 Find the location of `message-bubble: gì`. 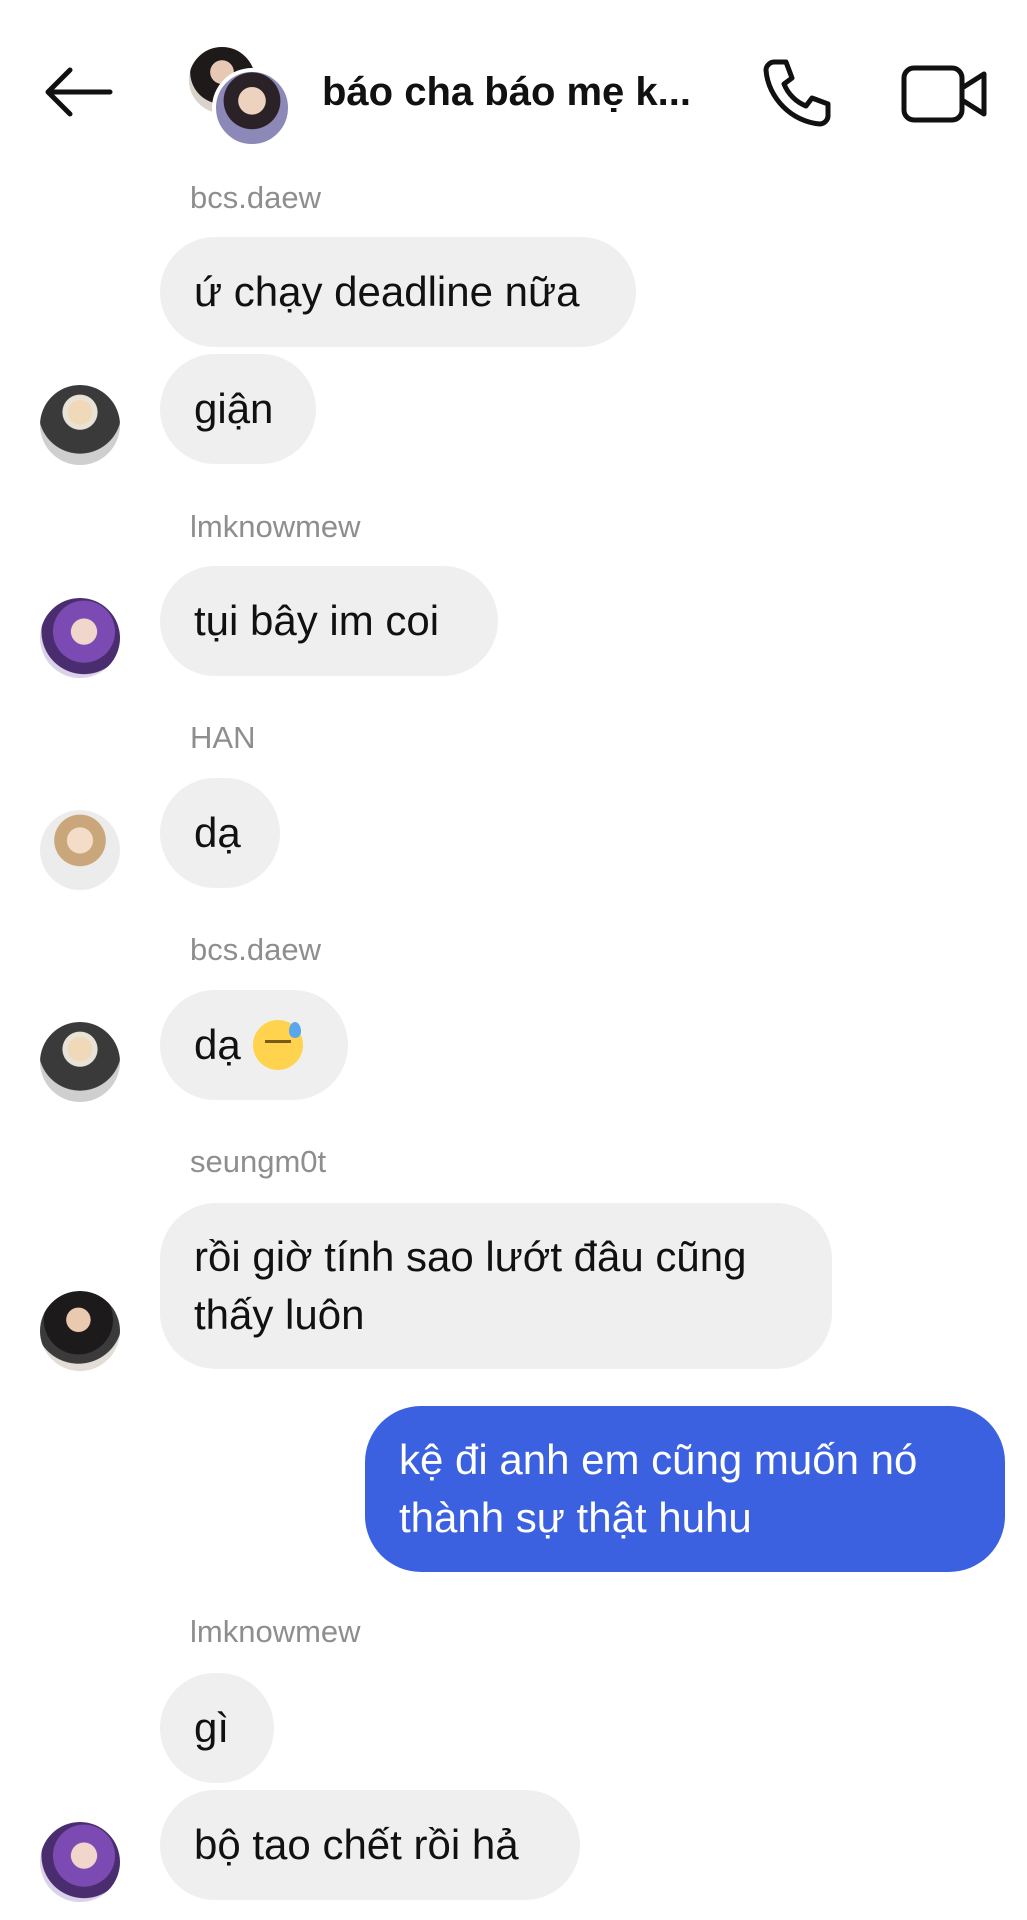

message-bubble: gì is located at coordinates (217, 1728).